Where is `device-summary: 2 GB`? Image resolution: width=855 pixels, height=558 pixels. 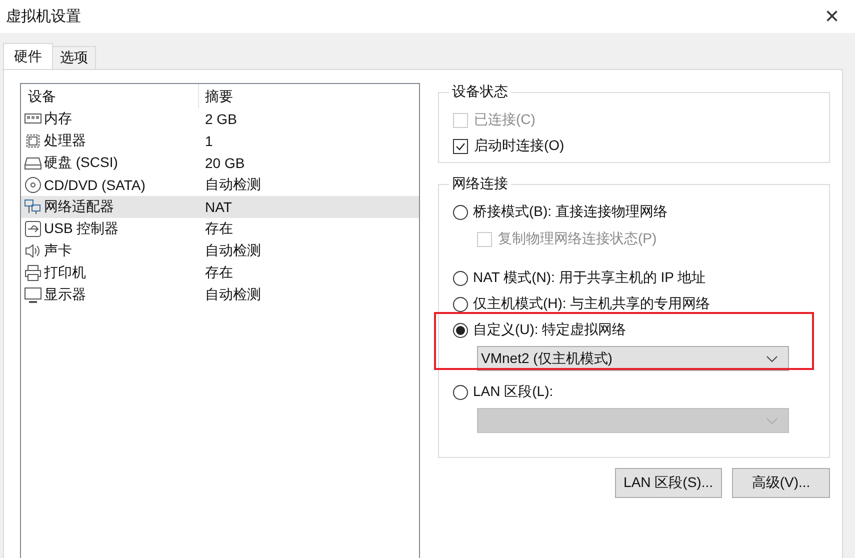
device-summary: 2 GB is located at coordinates (220, 119).